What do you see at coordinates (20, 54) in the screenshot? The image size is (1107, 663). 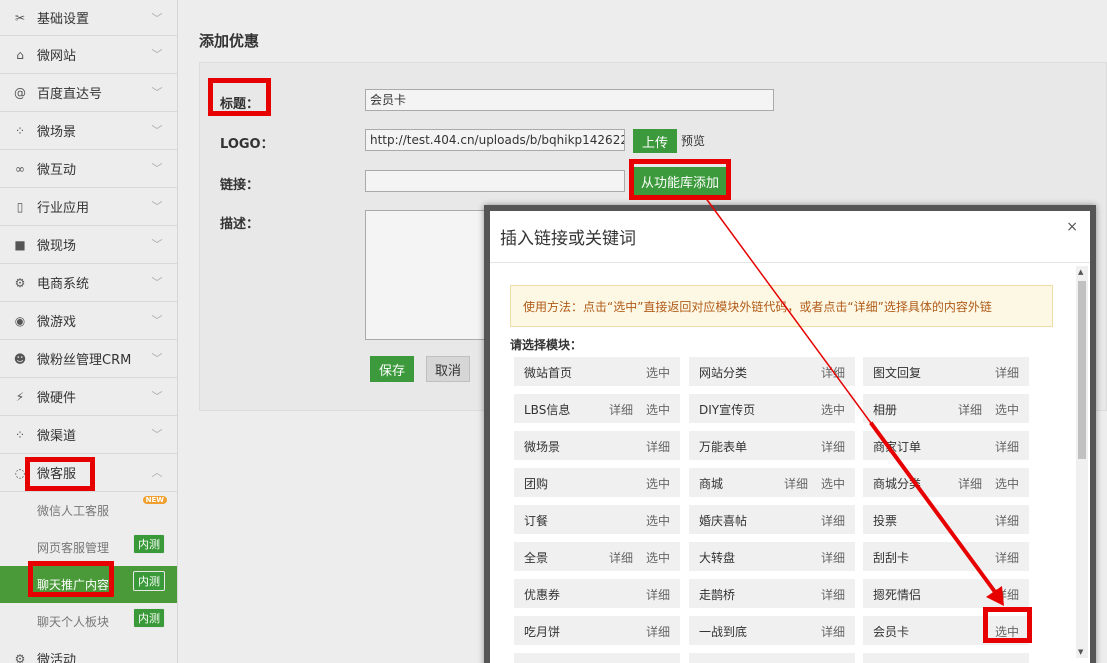 I see `home-icon: ⌂` at bounding box center [20, 54].